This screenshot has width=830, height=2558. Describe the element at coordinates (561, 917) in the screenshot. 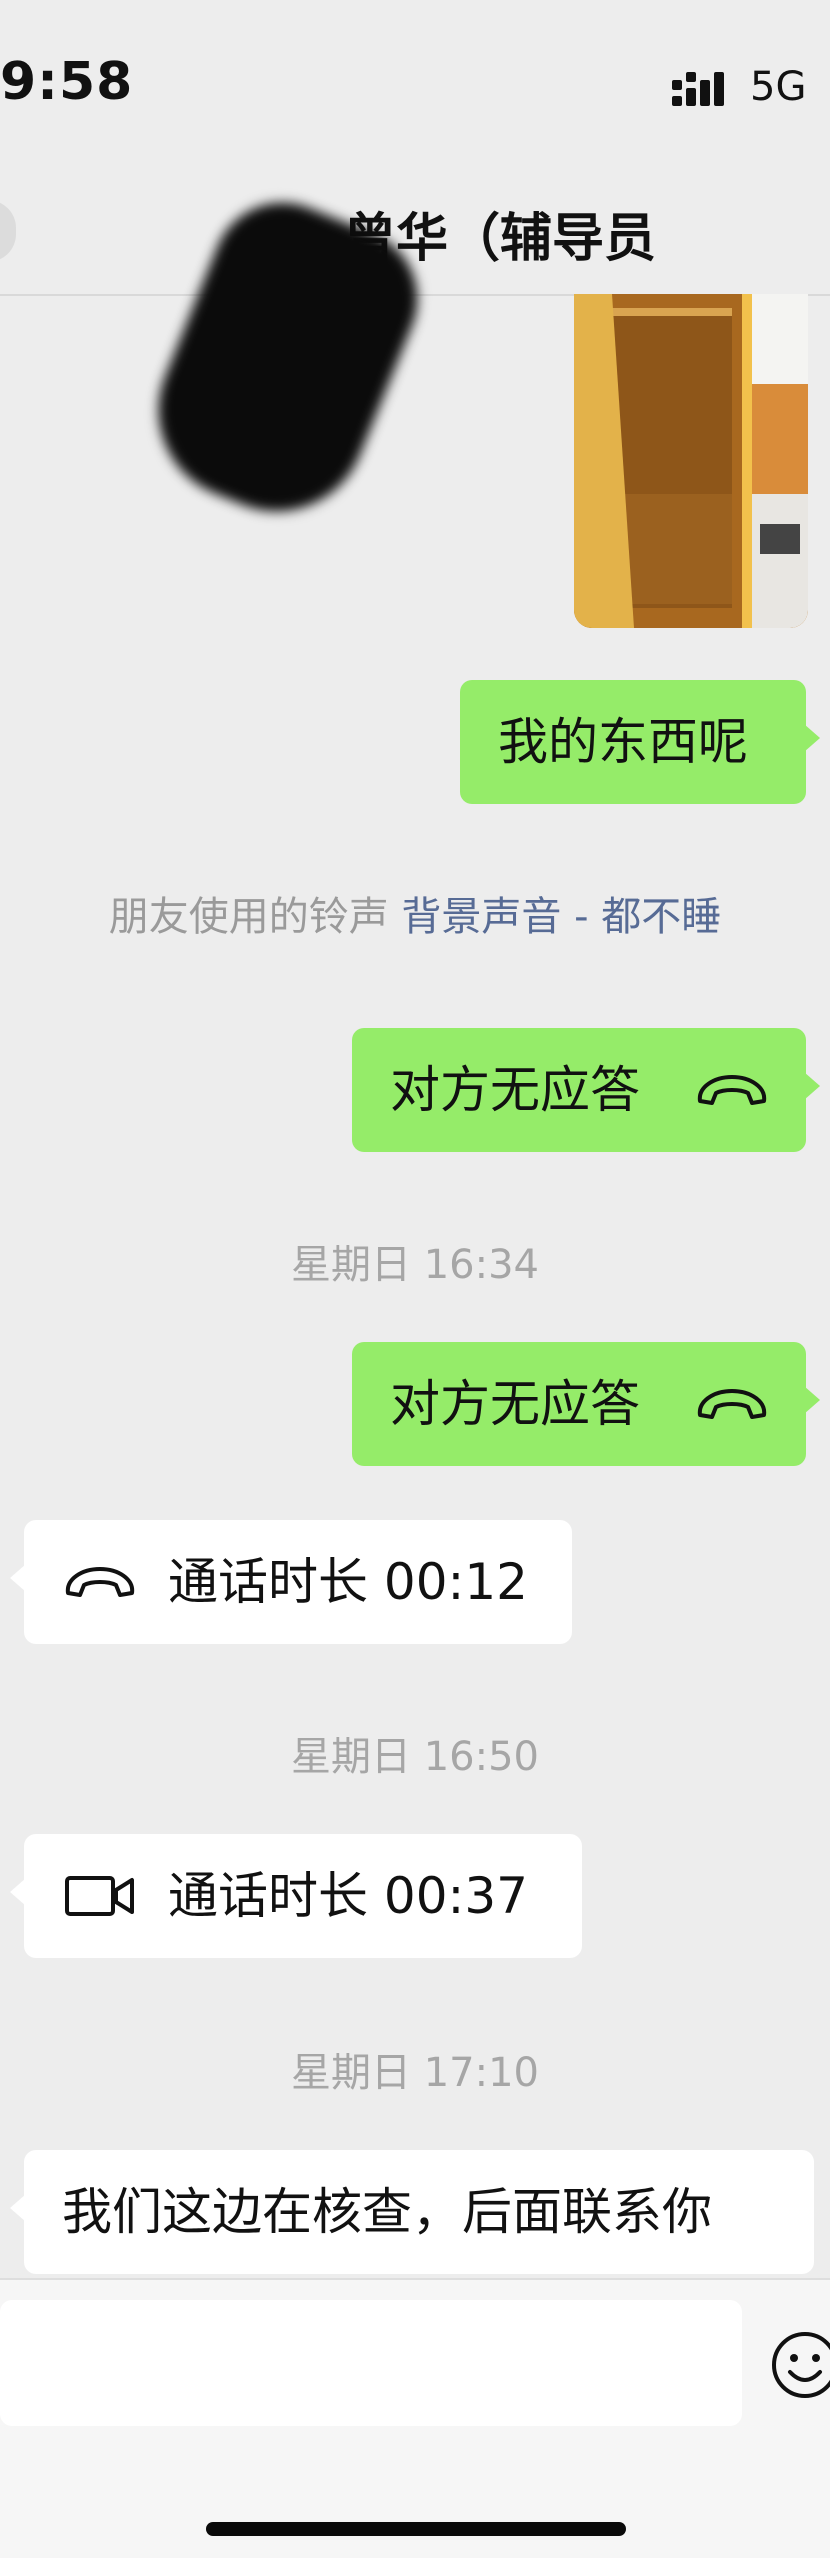

I see `ringtone-song-link: 背景声音 - 都不睡` at that location.